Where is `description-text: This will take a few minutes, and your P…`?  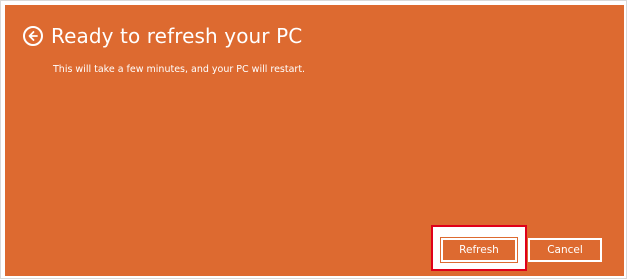 description-text: This will take a few minutes, and your P… is located at coordinates (179, 69).